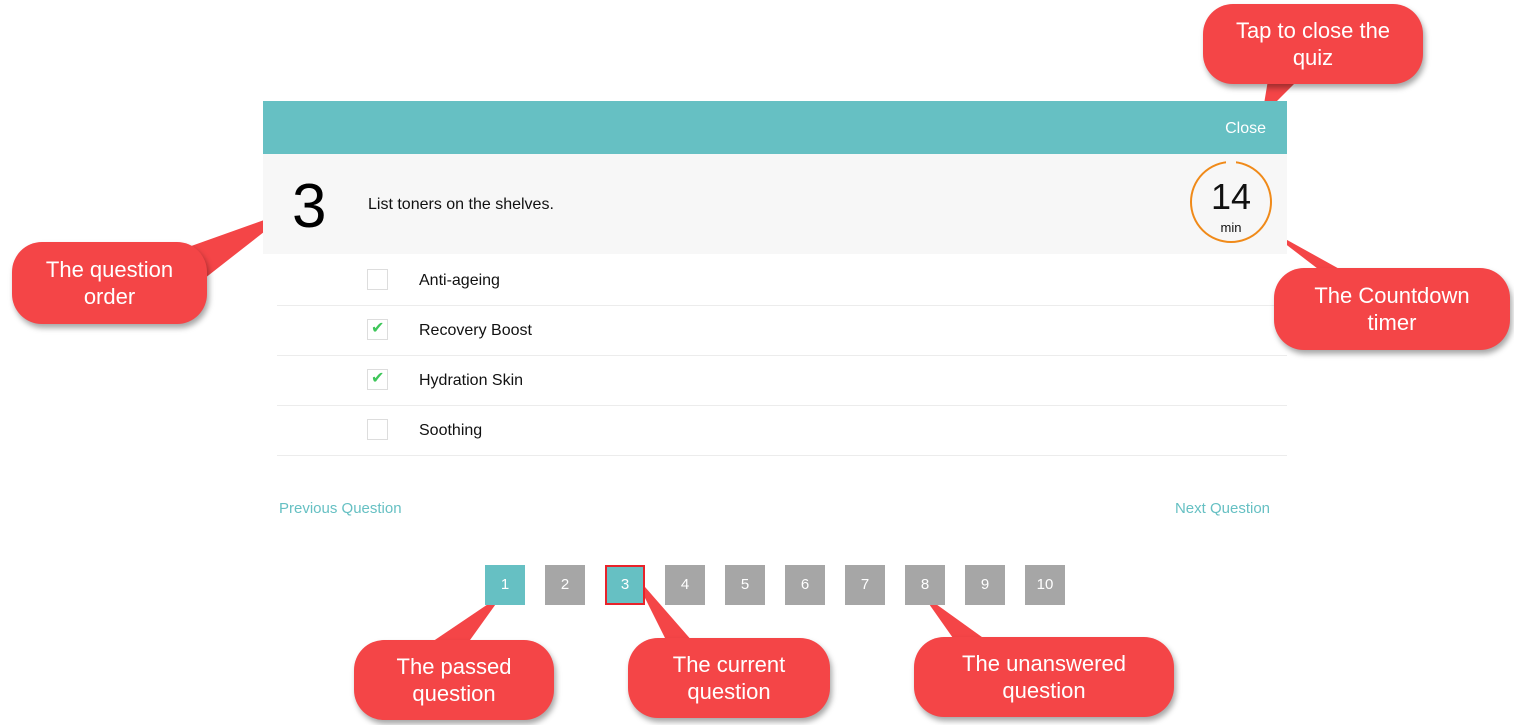 The image size is (1514, 725). What do you see at coordinates (1245, 129) in the screenshot?
I see `close-button: Close` at bounding box center [1245, 129].